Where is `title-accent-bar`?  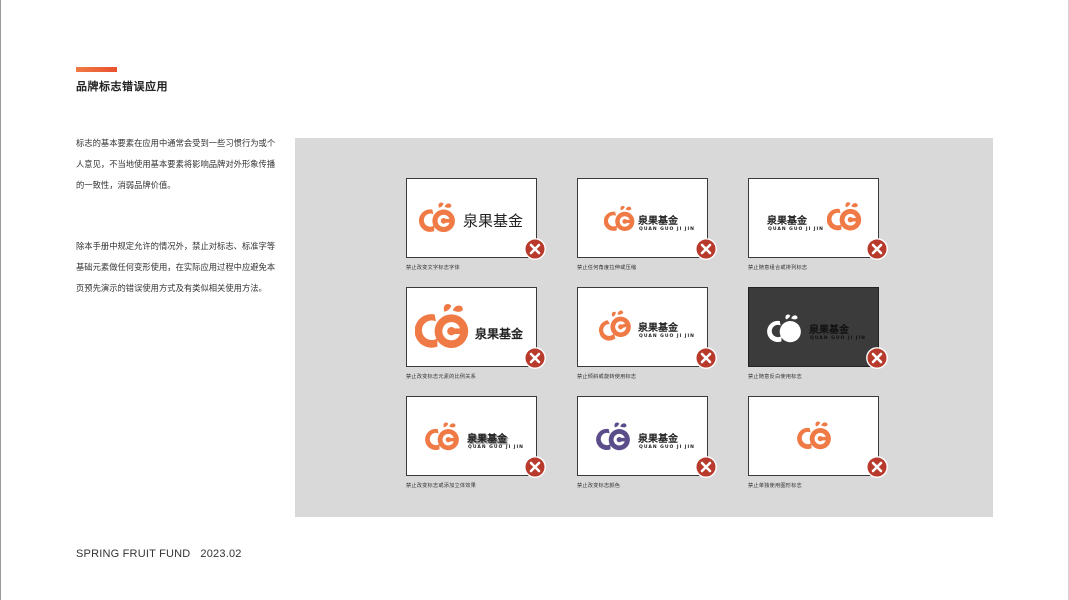
title-accent-bar is located at coordinates (96, 69).